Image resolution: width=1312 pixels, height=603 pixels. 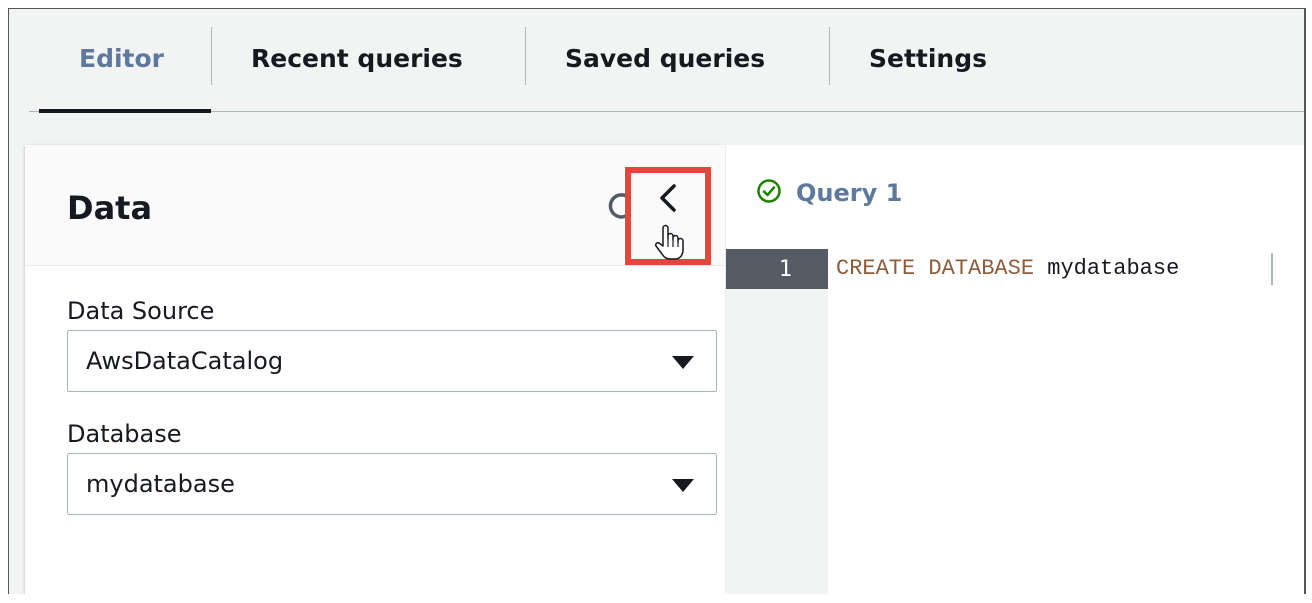 What do you see at coordinates (668, 200) in the screenshot?
I see `chevron-left-icon` at bounding box center [668, 200].